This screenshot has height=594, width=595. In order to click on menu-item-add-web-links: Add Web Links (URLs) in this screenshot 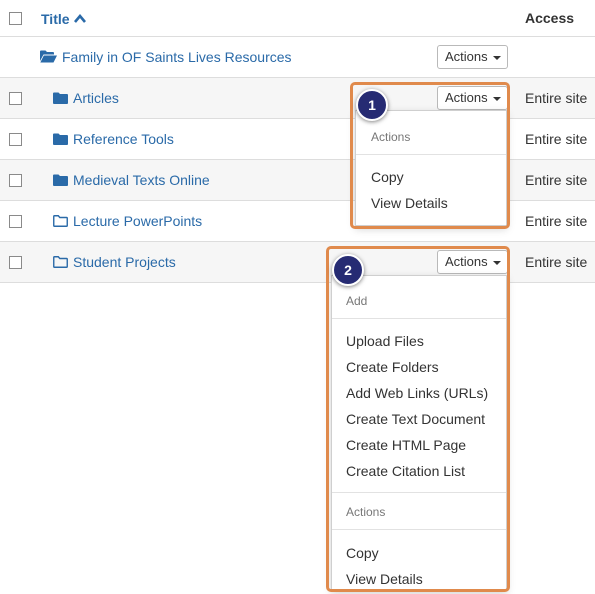, I will do `click(417, 393)`.